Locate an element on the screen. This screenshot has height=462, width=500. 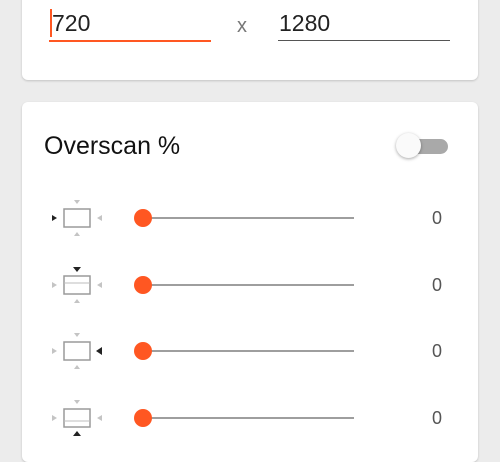
overscan-bottom-slider is located at coordinates (246, 418).